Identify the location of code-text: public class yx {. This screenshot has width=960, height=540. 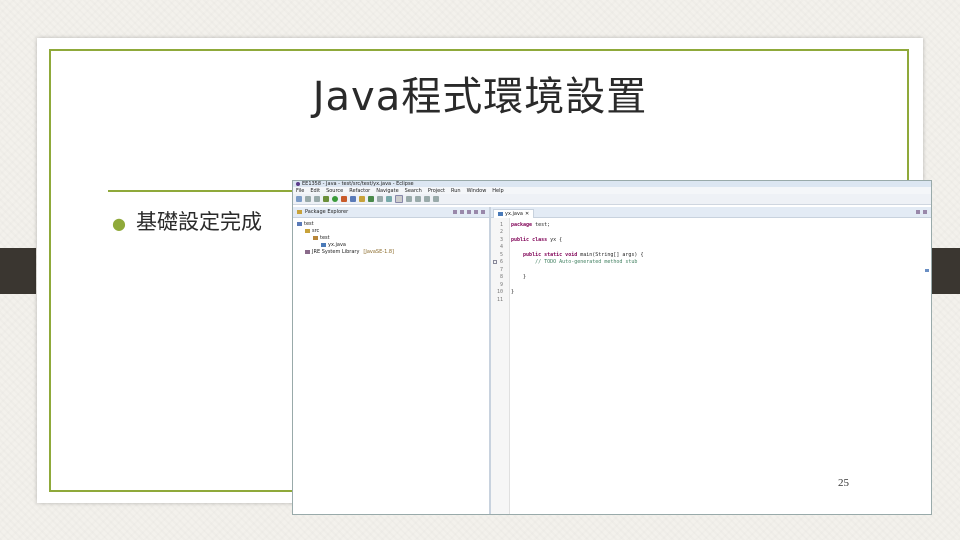
(532, 240).